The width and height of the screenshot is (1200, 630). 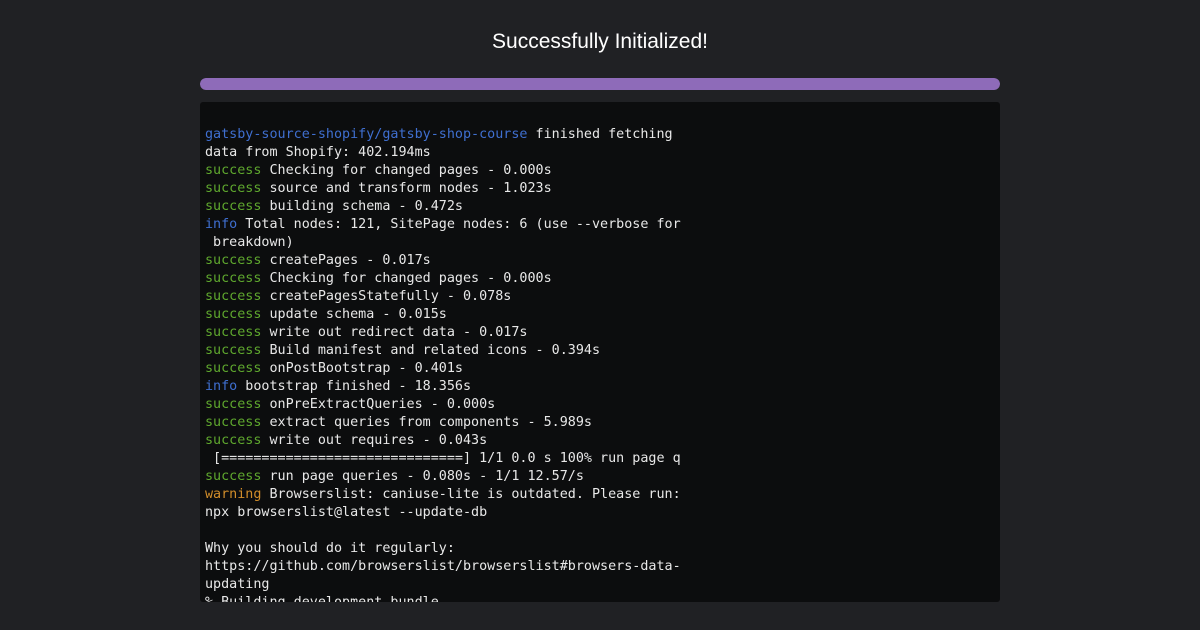 I want to click on log-line-text: write out redirect data - 0.017s, so click(x=394, y=332).